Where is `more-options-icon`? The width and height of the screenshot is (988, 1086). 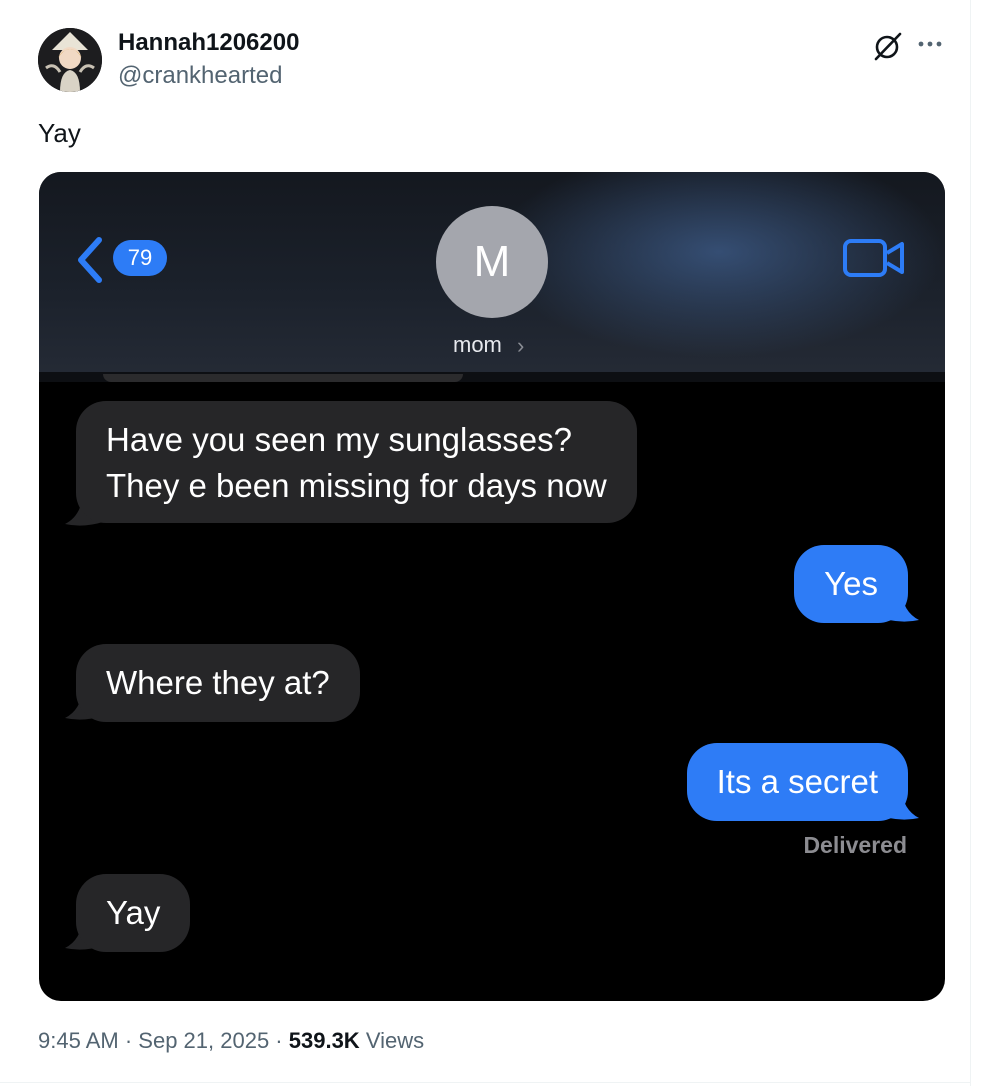 more-options-icon is located at coordinates (930, 46).